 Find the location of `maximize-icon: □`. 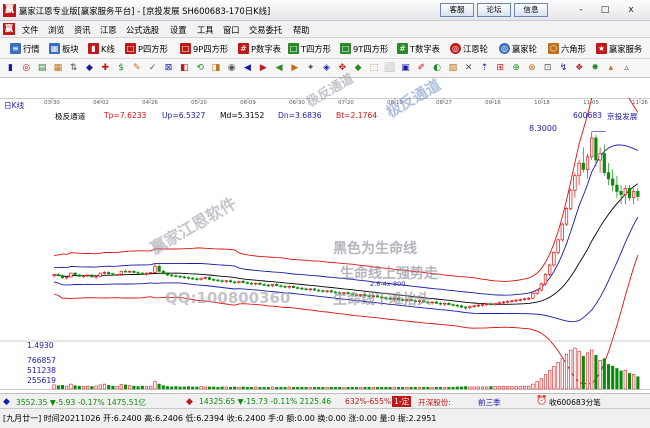

maximize-icon: □ is located at coordinates (605, 10).